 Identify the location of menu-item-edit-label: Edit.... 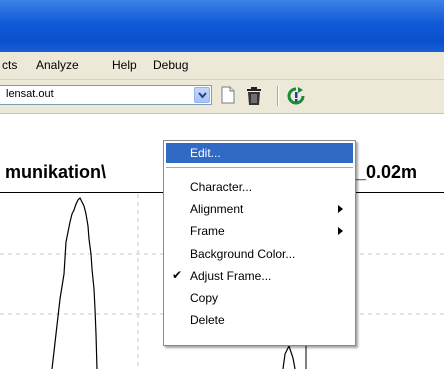
(205, 153).